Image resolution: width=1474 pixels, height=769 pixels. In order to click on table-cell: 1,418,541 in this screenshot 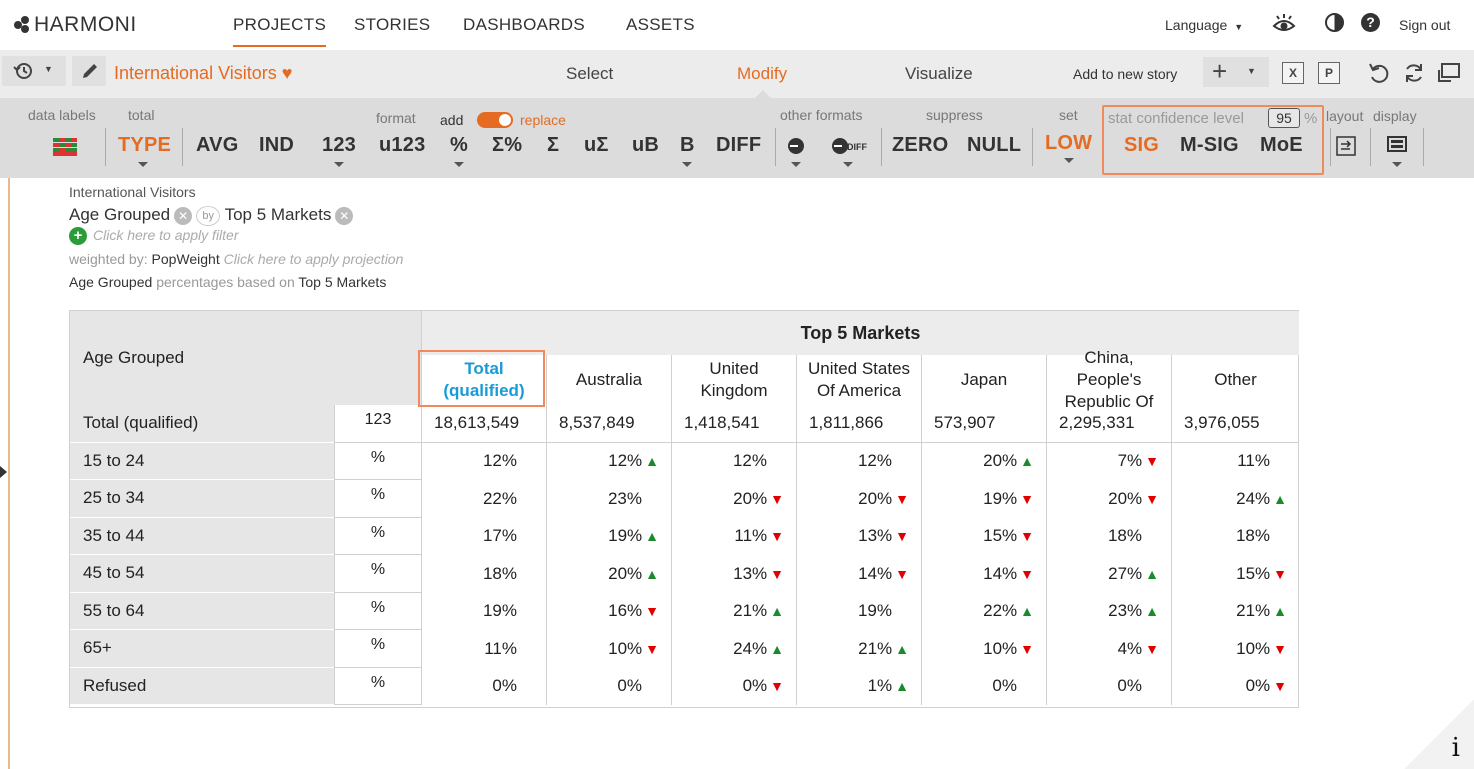, I will do `click(733, 424)`.